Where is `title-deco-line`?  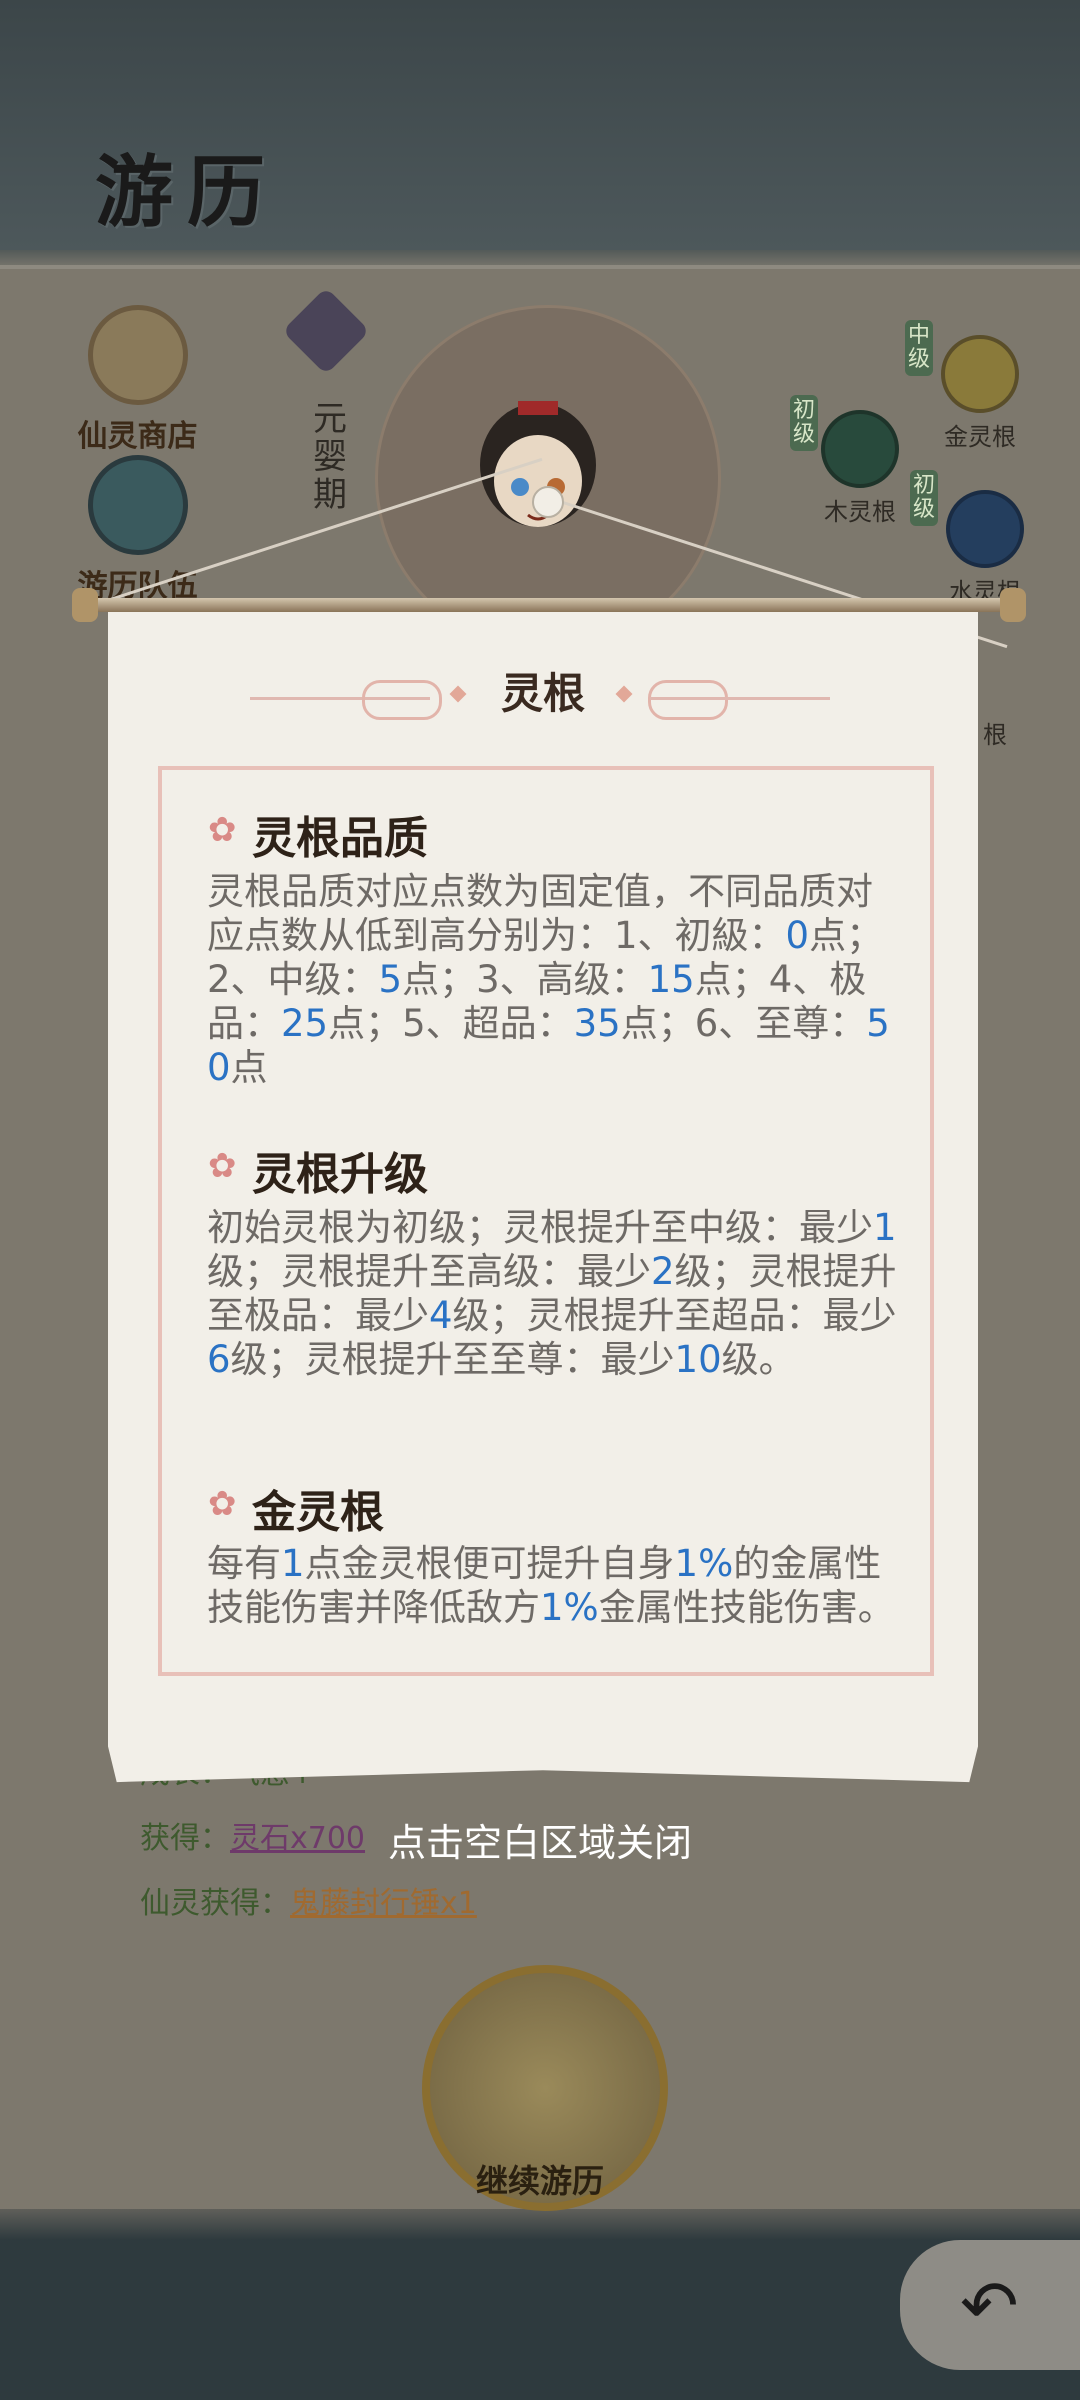
title-deco-line is located at coordinates (740, 698).